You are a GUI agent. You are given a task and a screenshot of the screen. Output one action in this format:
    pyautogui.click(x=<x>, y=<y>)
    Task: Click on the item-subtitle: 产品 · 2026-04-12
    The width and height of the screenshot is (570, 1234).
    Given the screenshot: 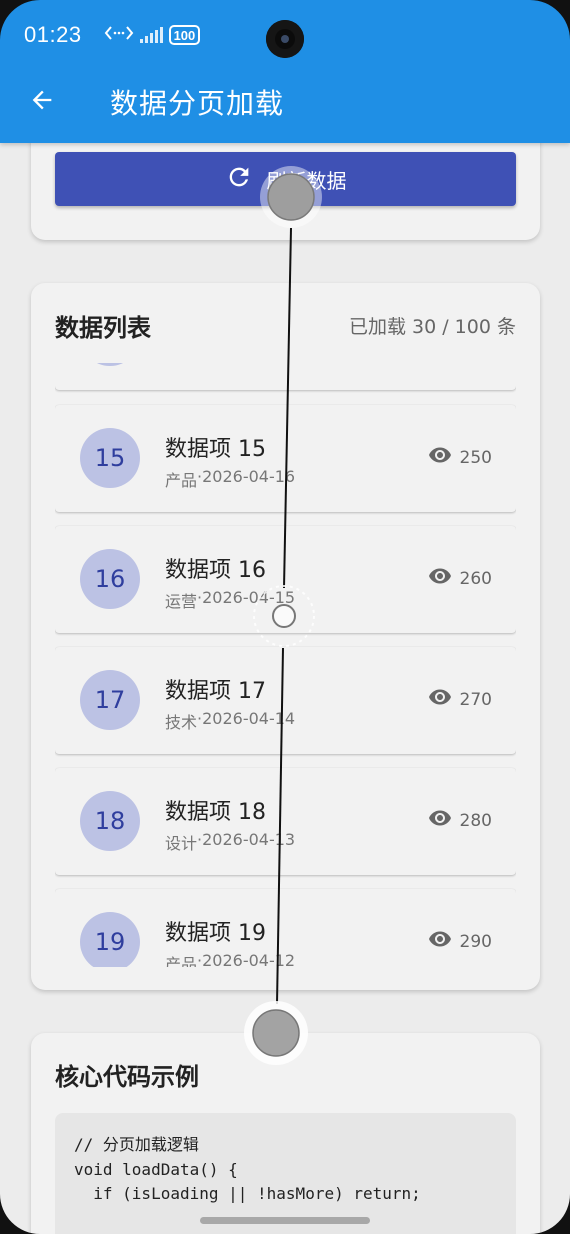 What is the action you would take?
    pyautogui.click(x=230, y=959)
    